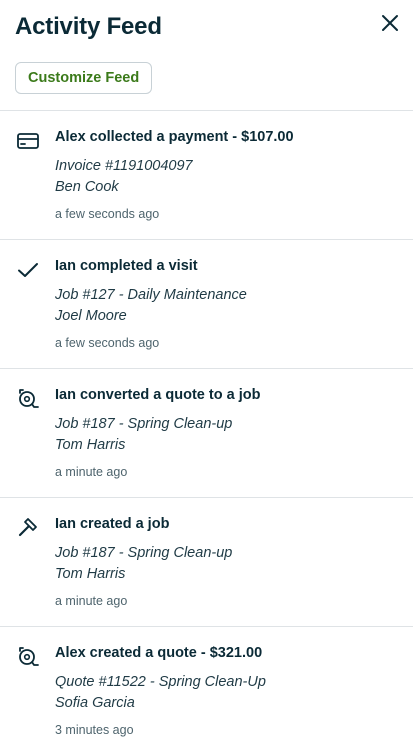 This screenshot has height=753, width=413. What do you see at coordinates (159, 653) in the screenshot?
I see `activity-headline: Alex created a quote - $321.00` at bounding box center [159, 653].